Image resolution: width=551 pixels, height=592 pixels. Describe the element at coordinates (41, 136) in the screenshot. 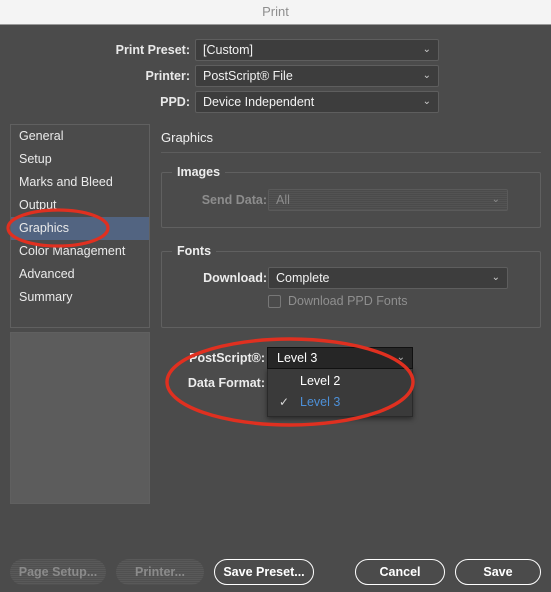

I see `sidebar-item-label: General` at that location.